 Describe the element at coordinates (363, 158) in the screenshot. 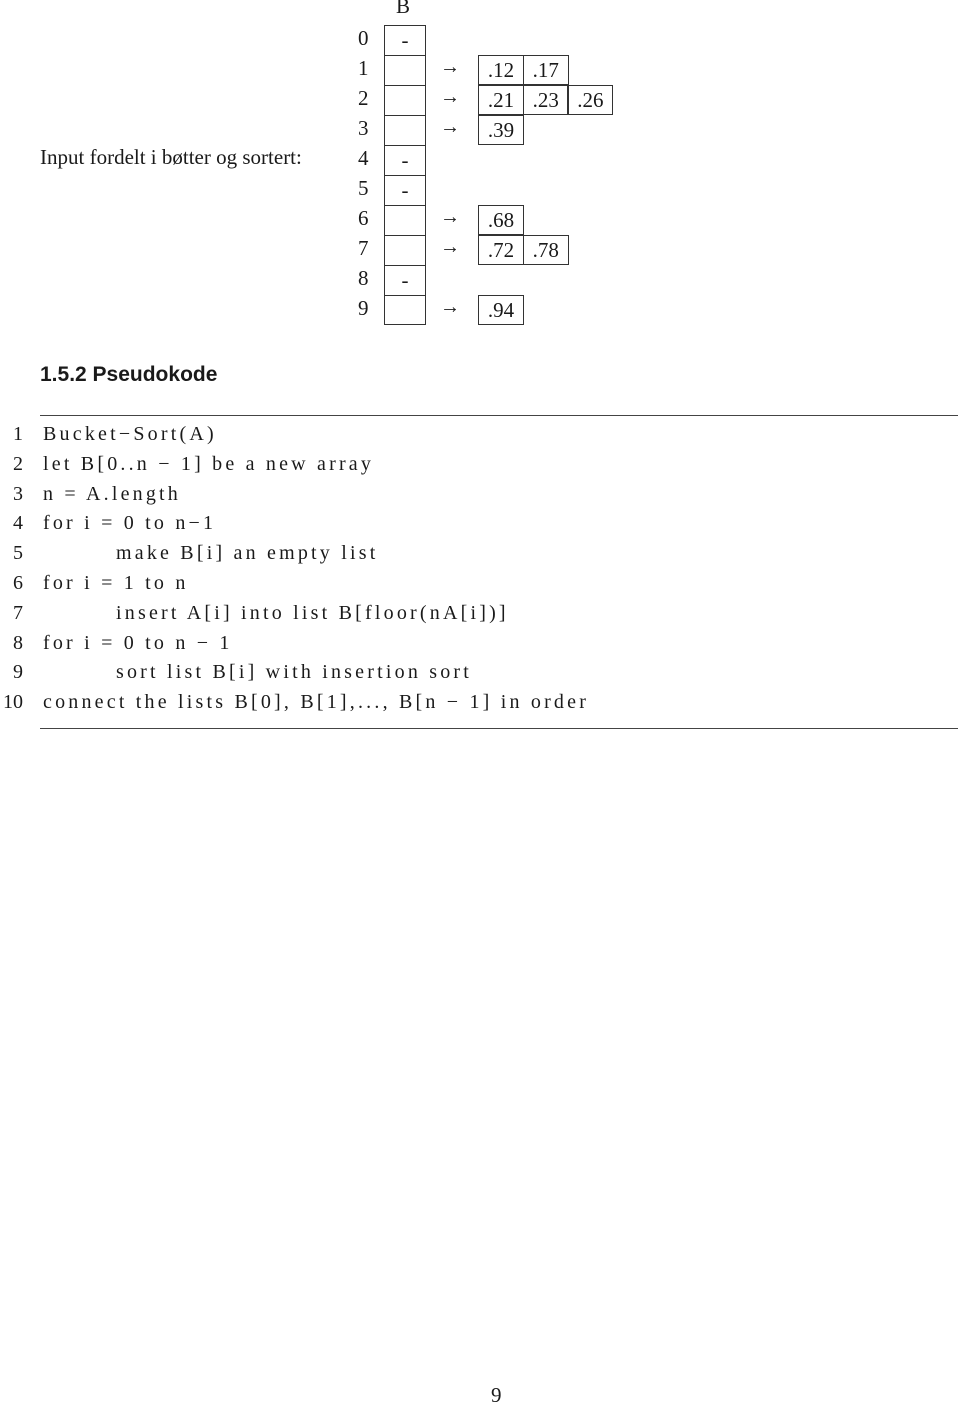

I see `bucket-index: 4` at that location.